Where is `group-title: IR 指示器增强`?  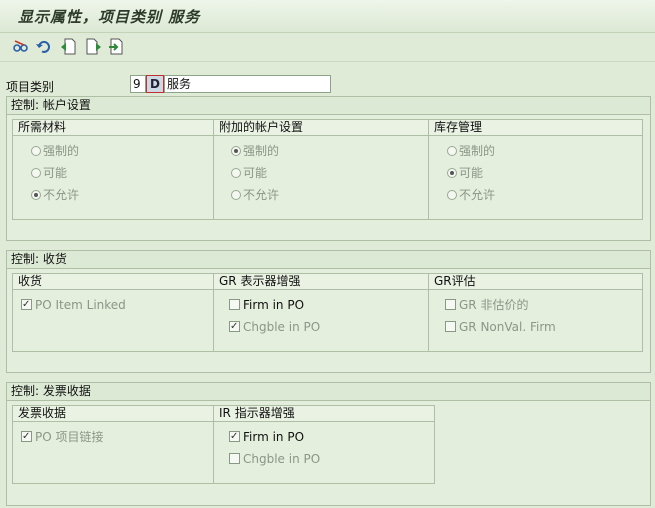
group-title: IR 指示器增强 is located at coordinates (324, 414).